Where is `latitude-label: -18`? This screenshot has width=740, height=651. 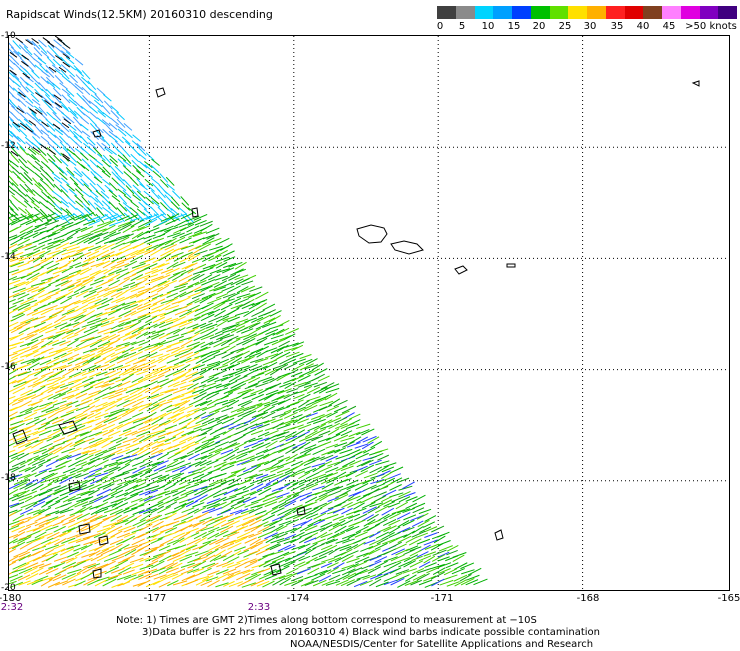
latitude-label: -18 is located at coordinates (8, 478).